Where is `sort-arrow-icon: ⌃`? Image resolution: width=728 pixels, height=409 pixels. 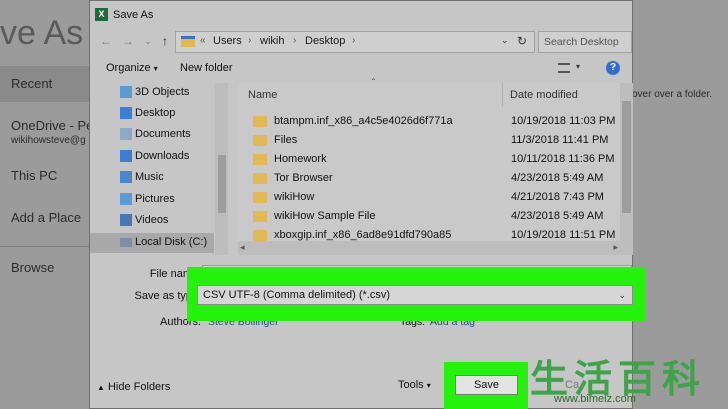 sort-arrow-icon: ⌃ is located at coordinates (373, 81).